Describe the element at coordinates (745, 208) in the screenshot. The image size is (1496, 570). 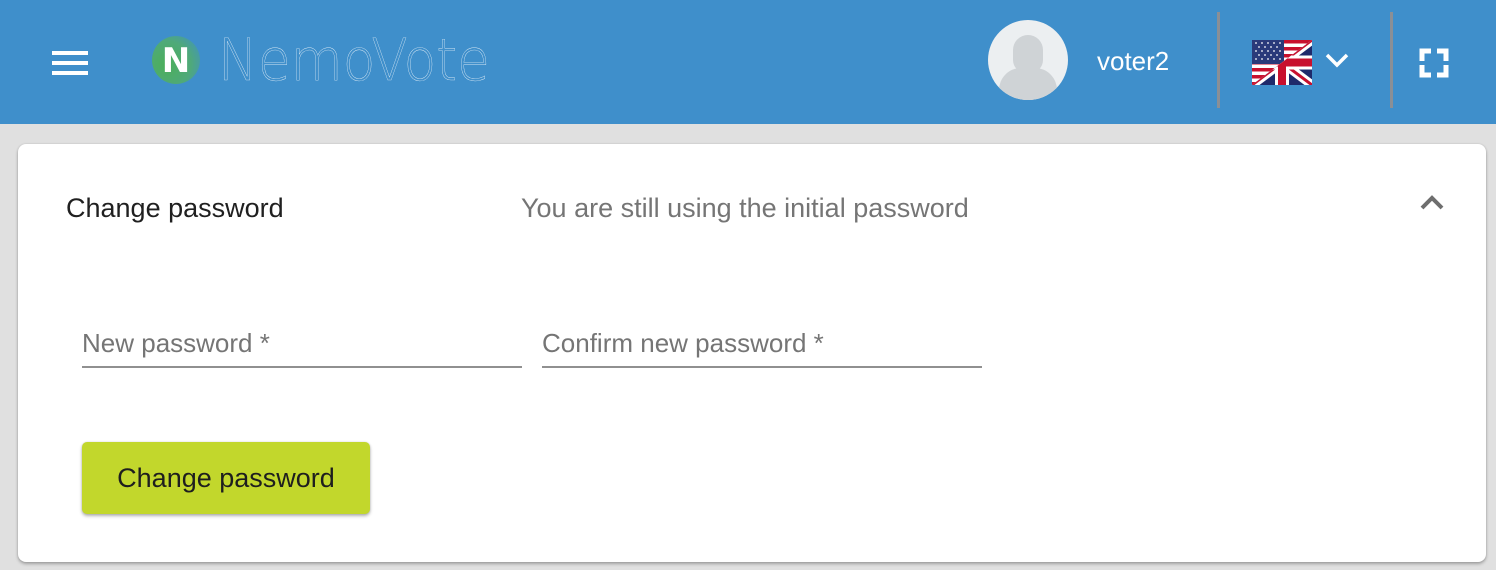
I see `panel-description: You are still using the initial password` at that location.